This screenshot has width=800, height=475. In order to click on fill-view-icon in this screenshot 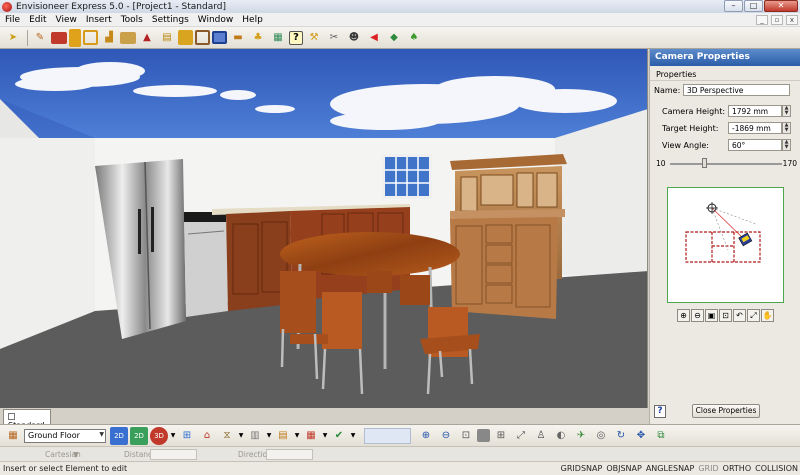, I will do `click(483, 435)`.